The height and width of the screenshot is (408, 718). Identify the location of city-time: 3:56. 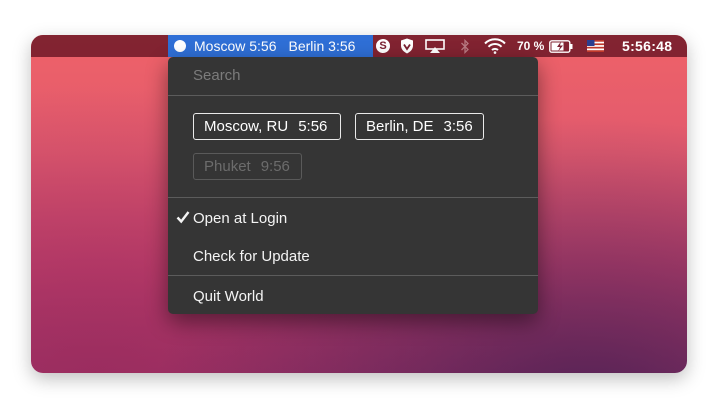
(458, 126).